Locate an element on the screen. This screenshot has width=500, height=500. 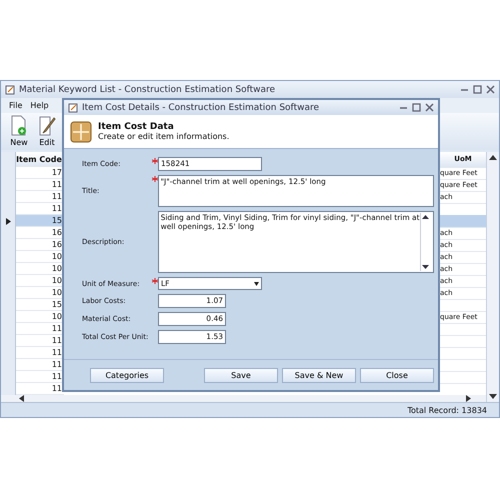
header-subtitle: Create or edit item informations. is located at coordinates (164, 136).